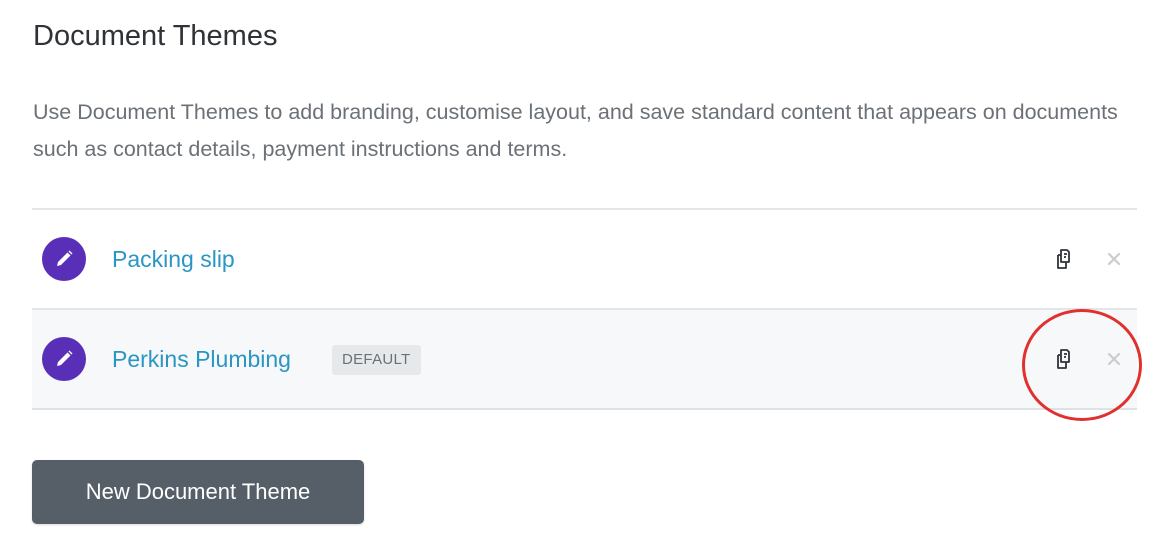 This screenshot has height=542, width=1174. I want to click on page-title: Document Themes, so click(155, 36).